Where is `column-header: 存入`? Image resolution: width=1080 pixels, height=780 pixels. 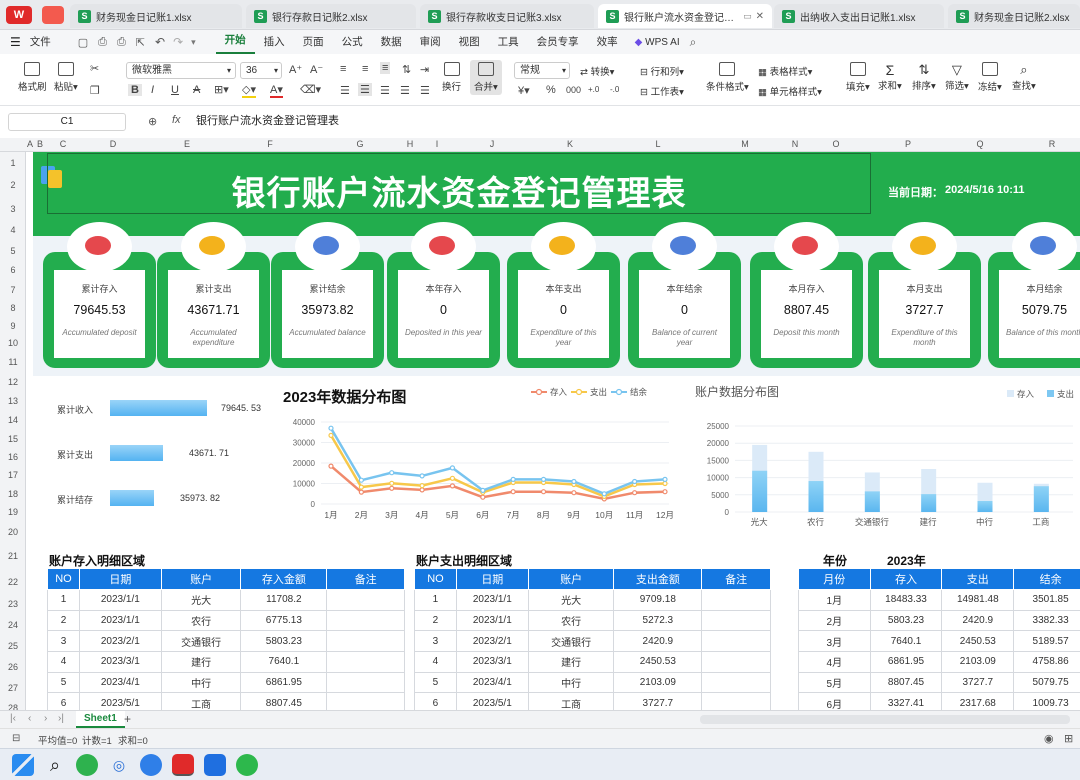 column-header: 存入 is located at coordinates (906, 579).